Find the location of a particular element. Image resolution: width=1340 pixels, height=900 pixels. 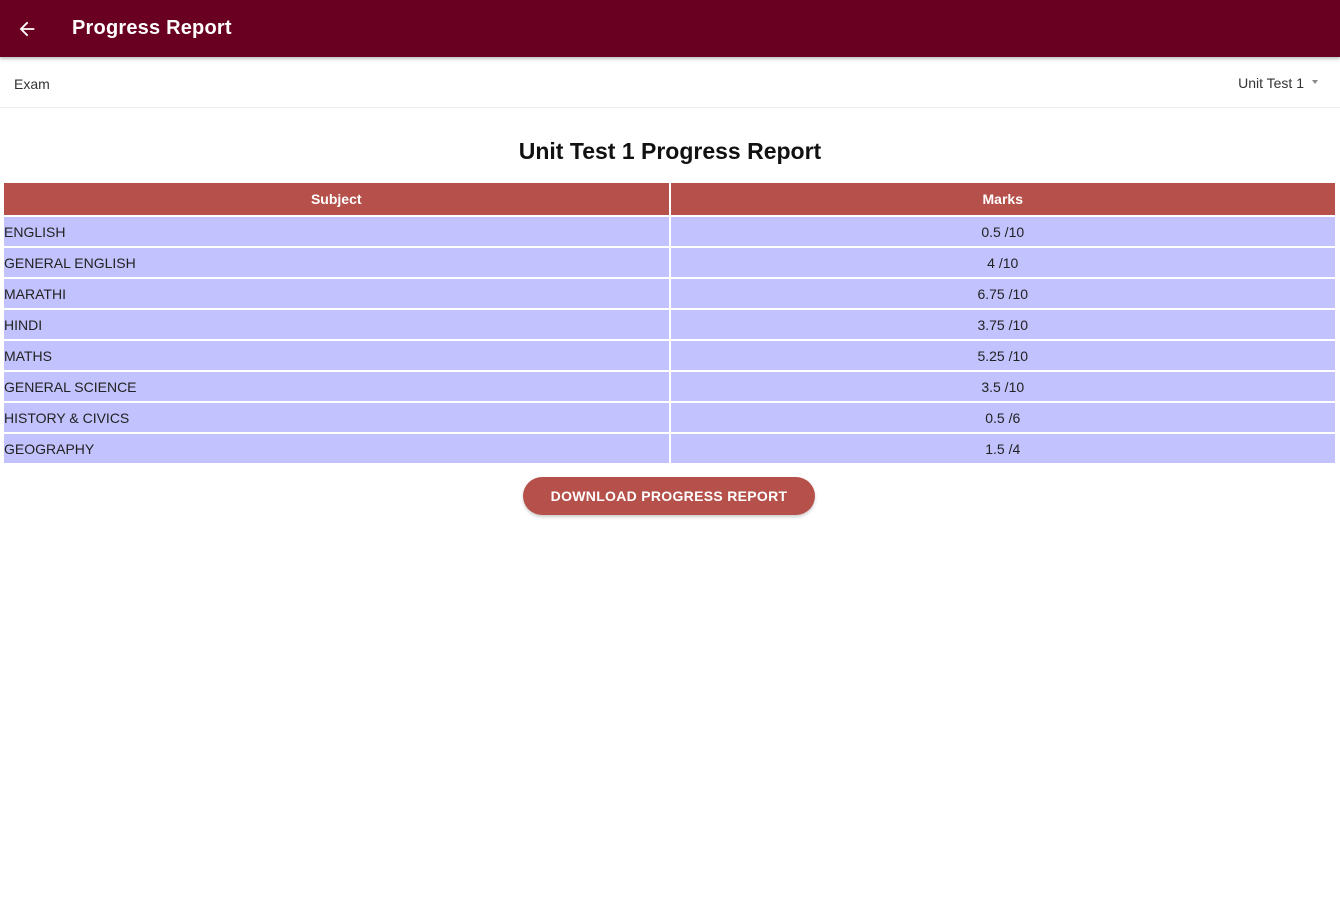

table-row: GENERAL SCIENCE 3.5 /10 is located at coordinates (669, 386).